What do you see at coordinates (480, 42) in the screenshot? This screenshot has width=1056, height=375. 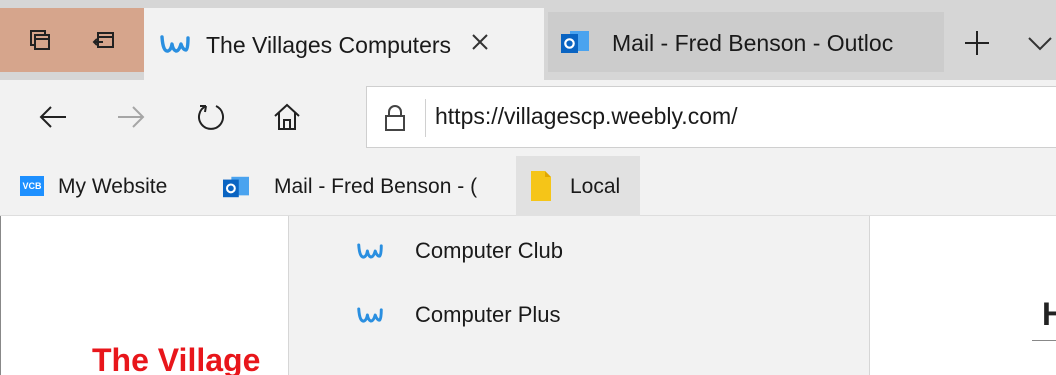 I see `close-tab-icon` at bounding box center [480, 42].